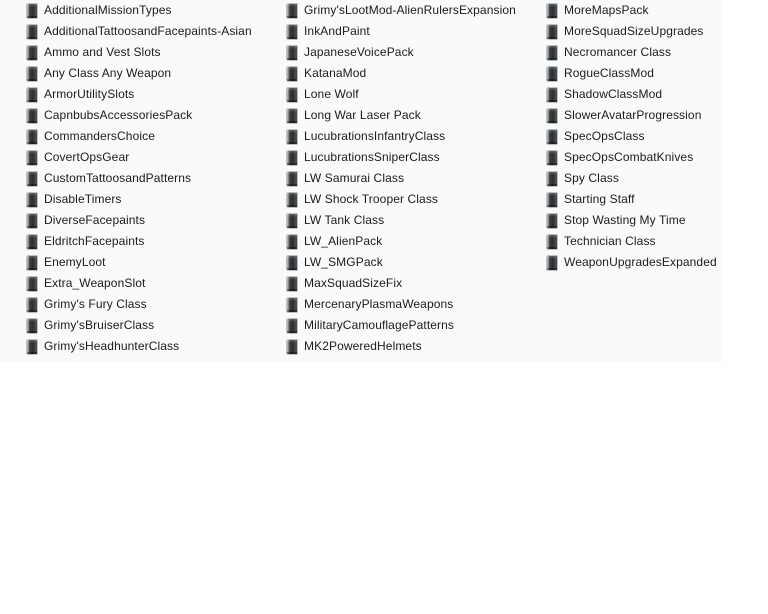 The height and width of the screenshot is (614, 768). I want to click on list-item: Grimy'sBruiserClass, so click(154, 325).